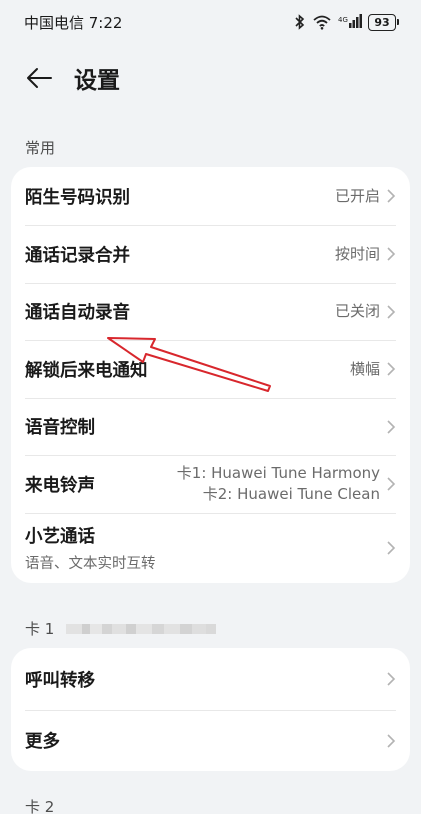 The width and height of the screenshot is (421, 814). I want to click on row-subtitle: 语音、文本实时互转, so click(90, 564).